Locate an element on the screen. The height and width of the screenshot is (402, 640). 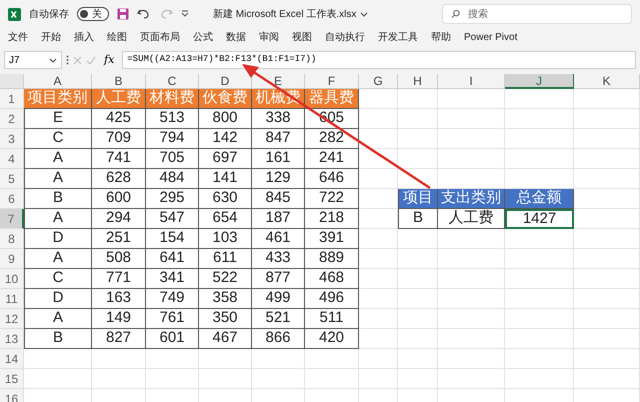
table-cell: 294 is located at coordinates (119, 219).